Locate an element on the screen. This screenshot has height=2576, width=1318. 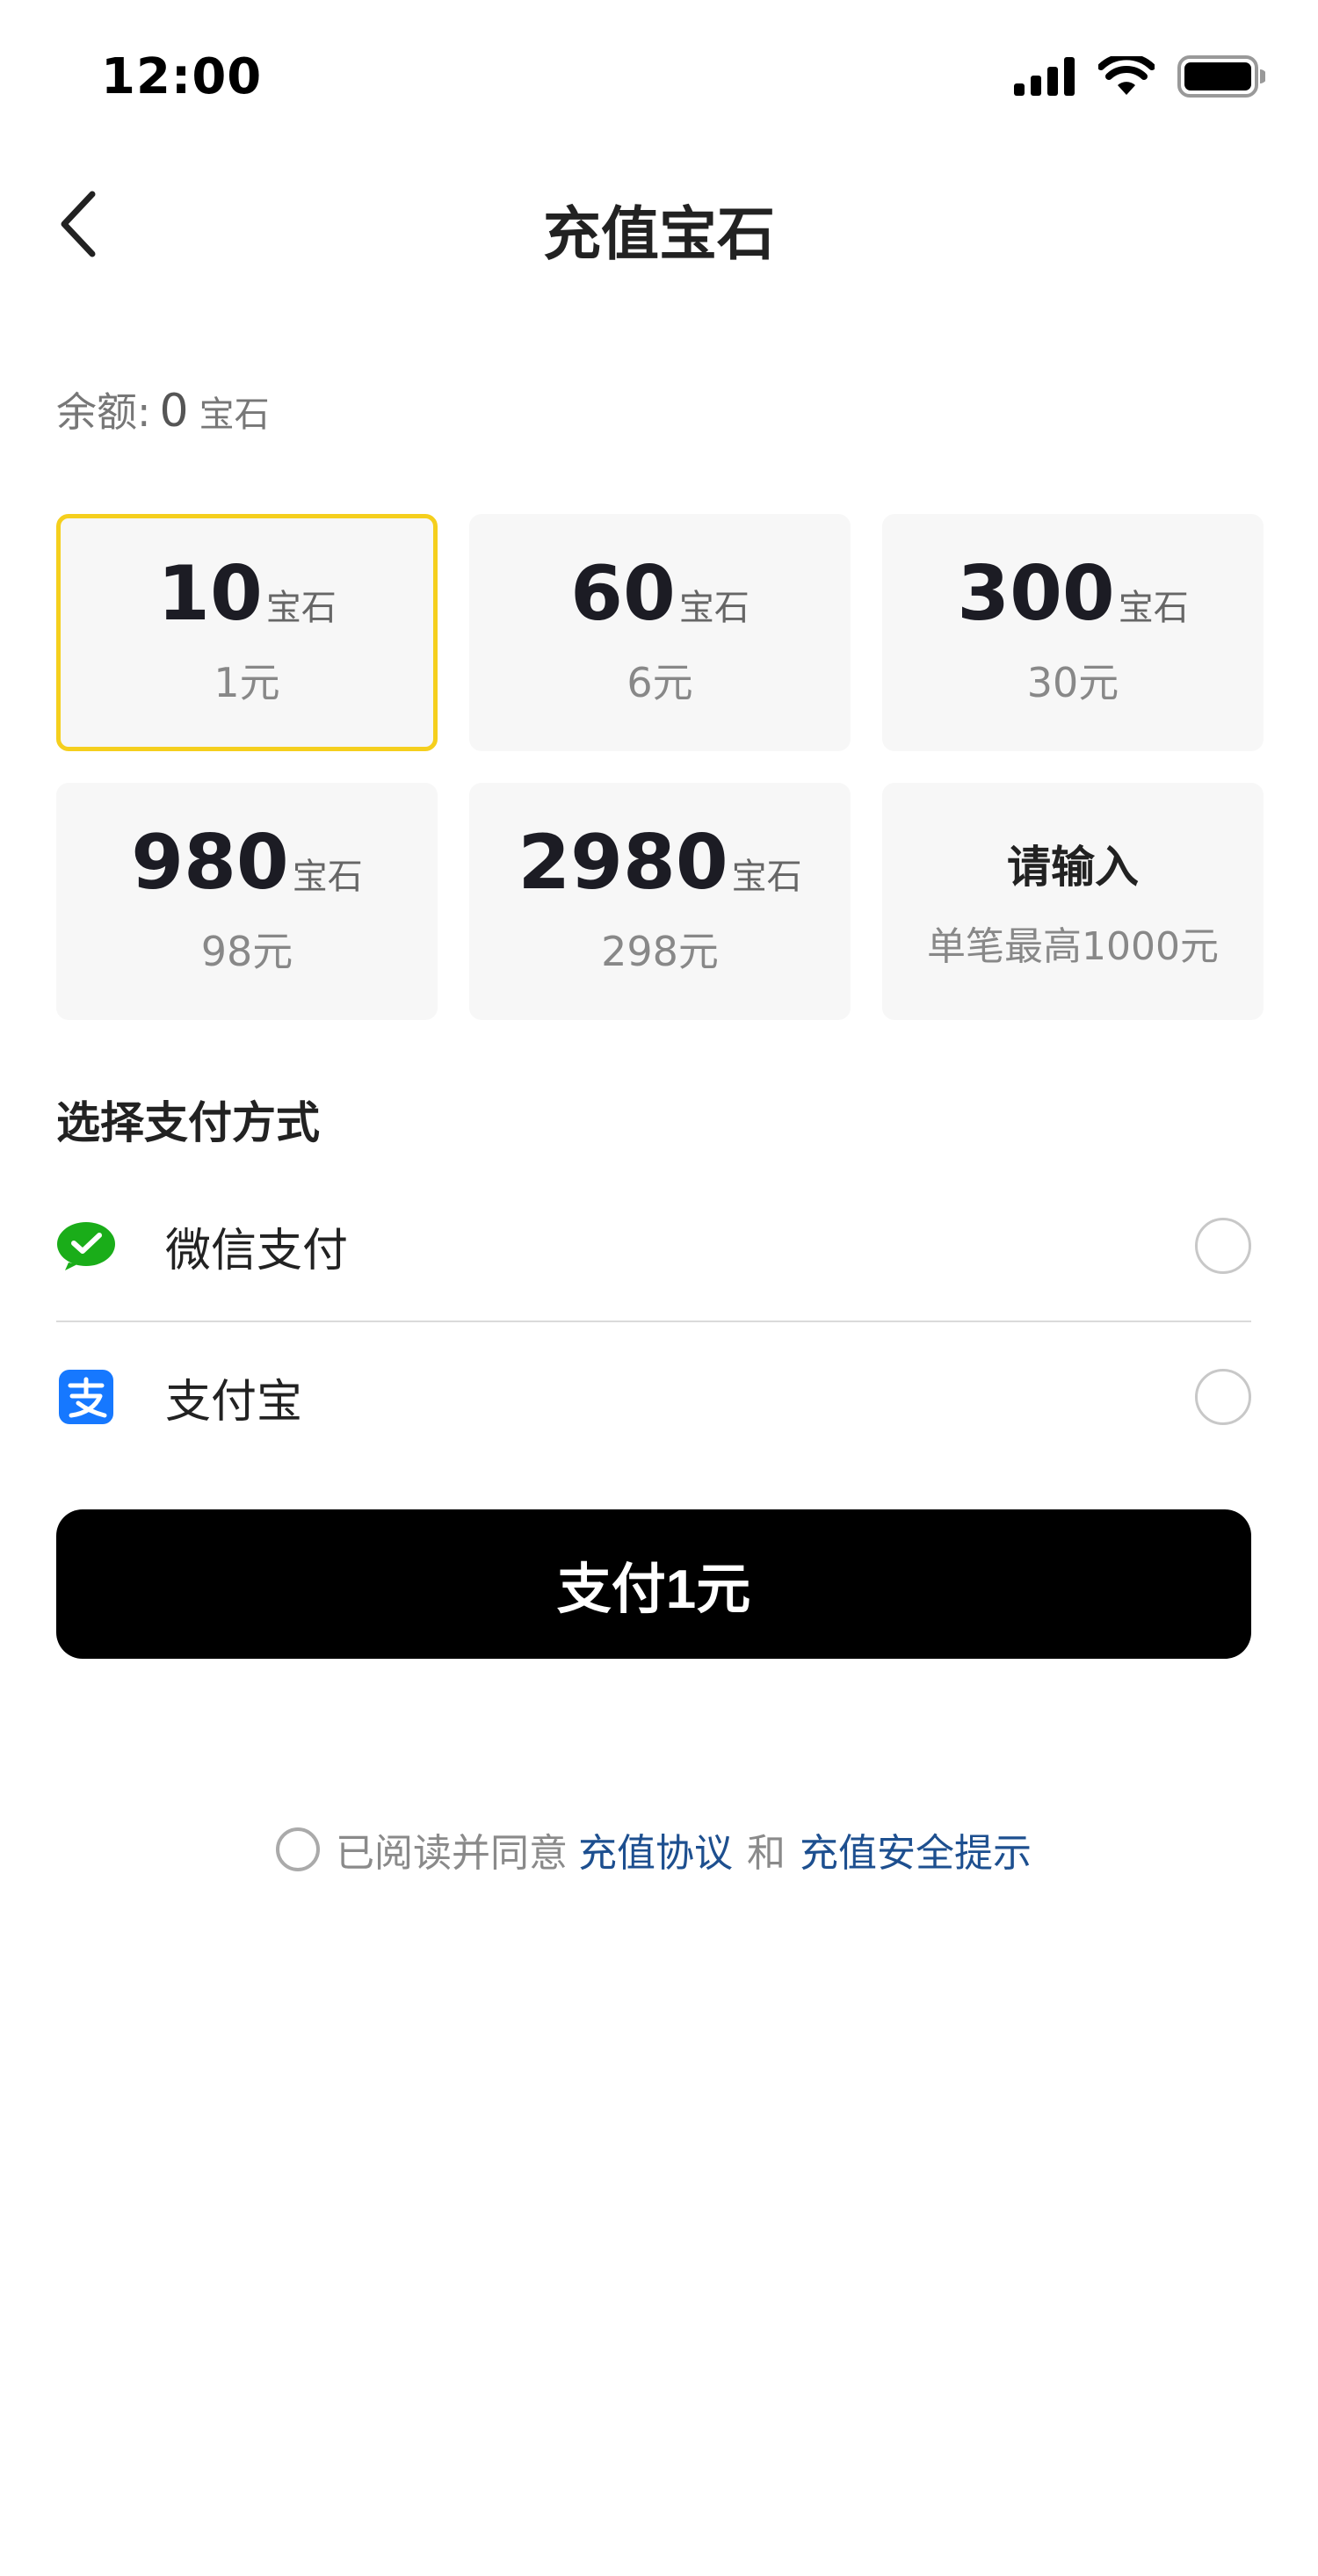
agreement-prefix: 已阅读并同意 is located at coordinates (452, 1853).